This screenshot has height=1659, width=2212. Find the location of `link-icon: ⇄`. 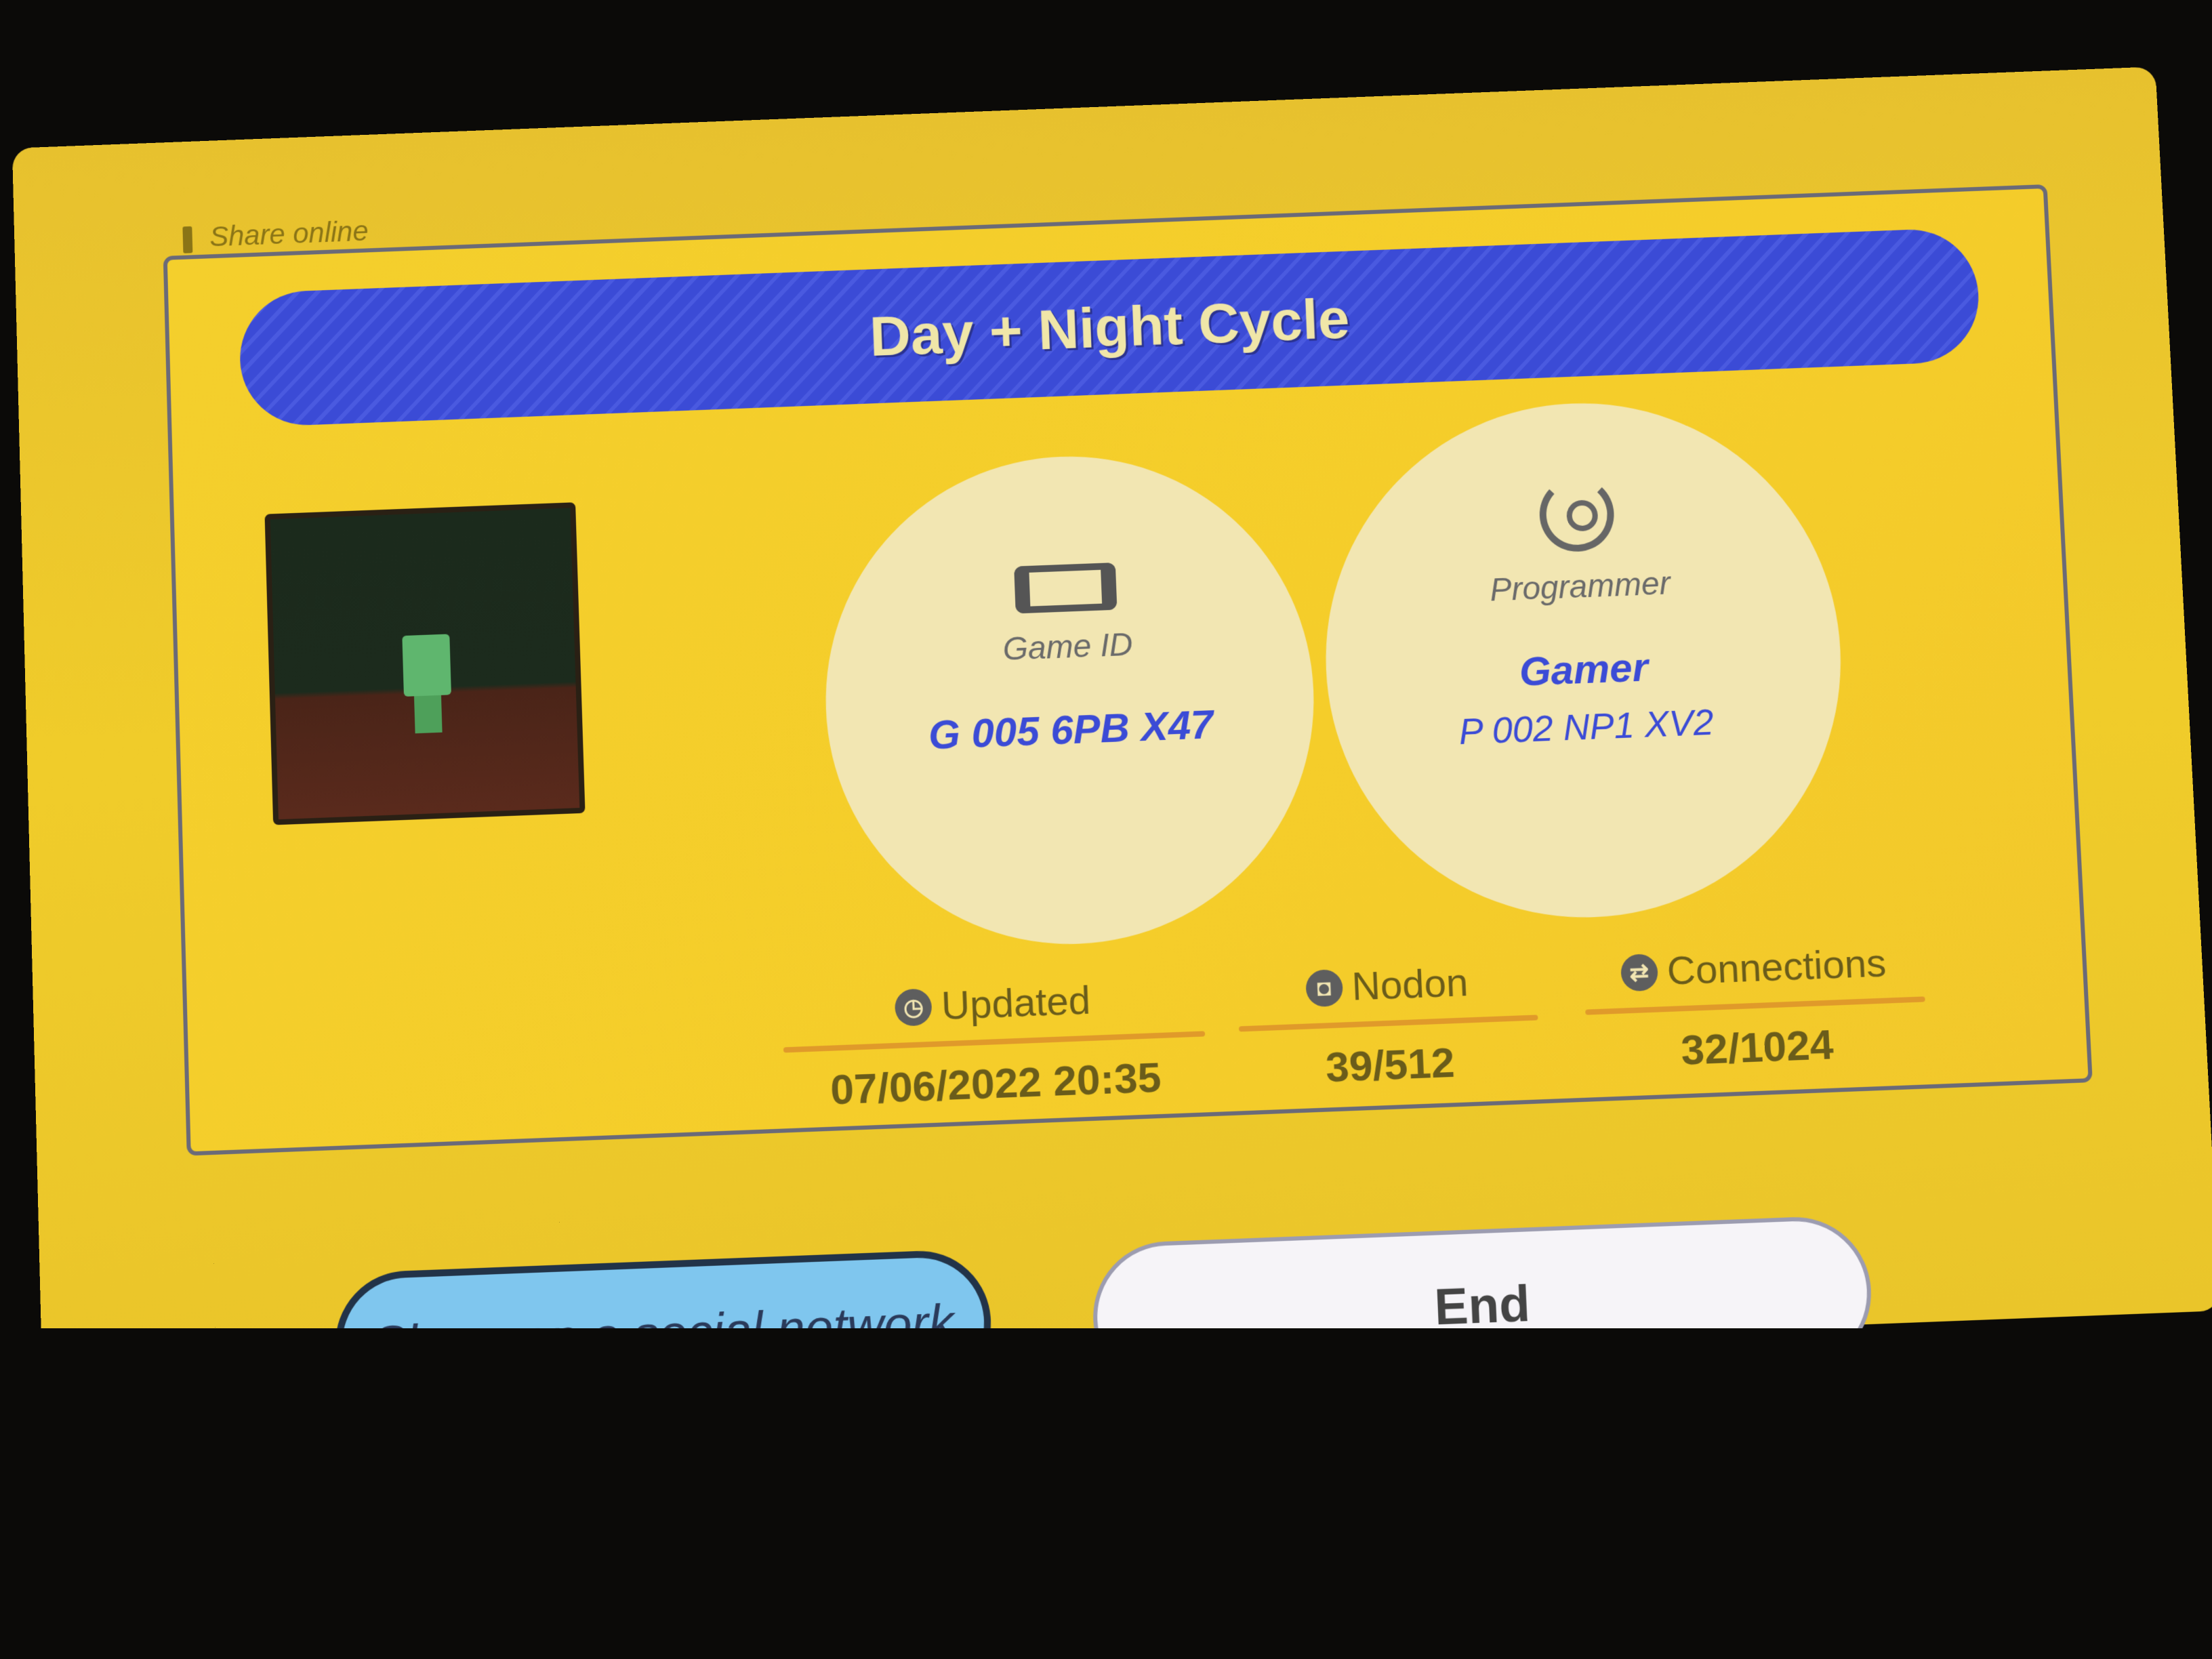

link-icon: ⇄ is located at coordinates (1640, 972).